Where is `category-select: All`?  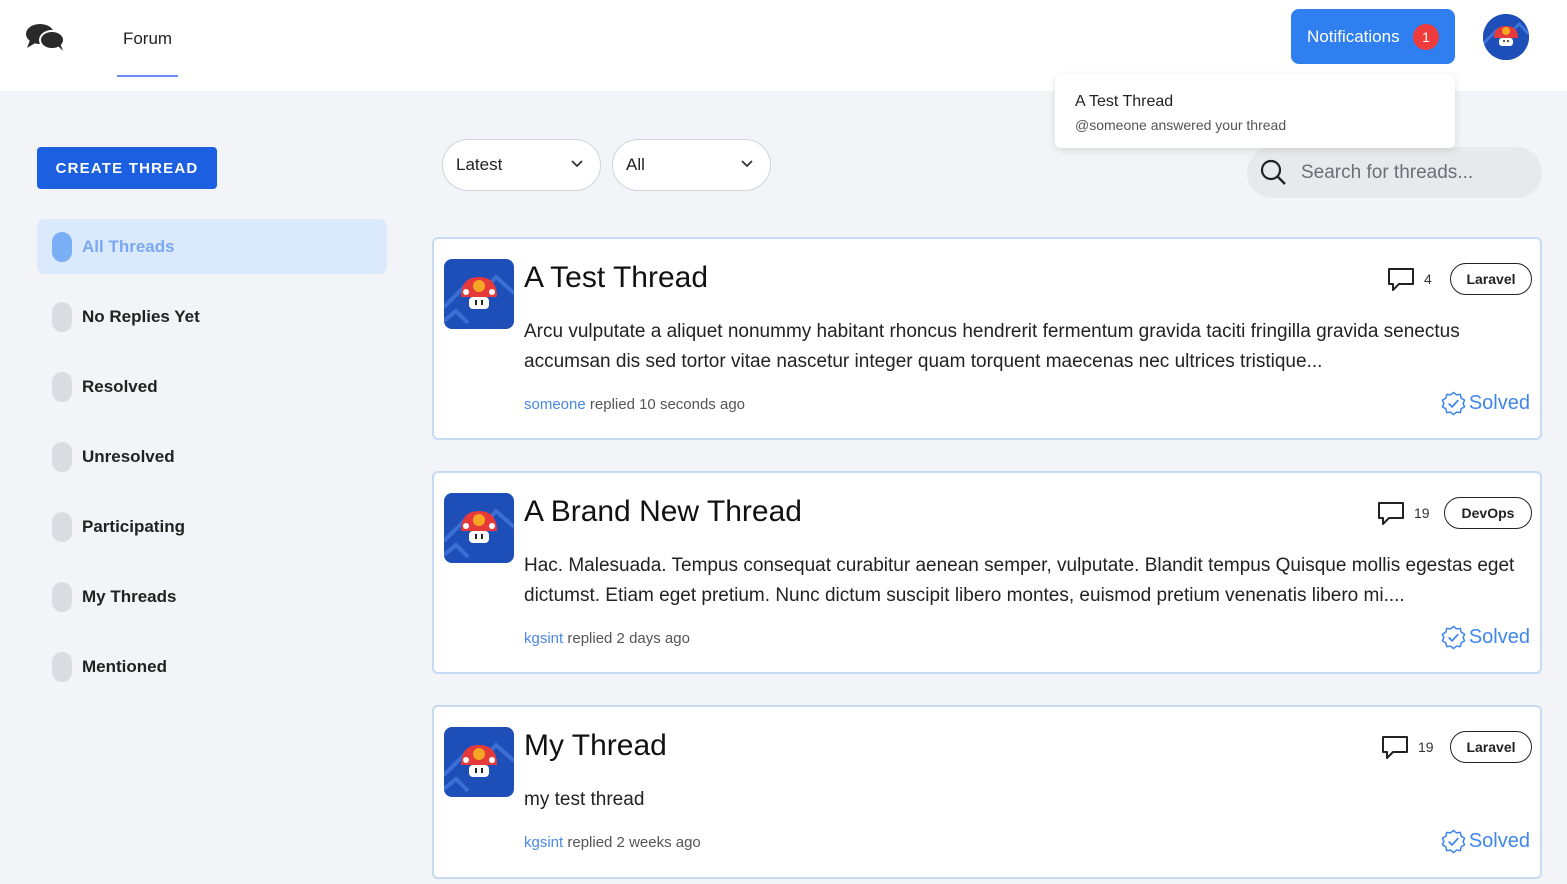
category-select: All is located at coordinates (691, 165).